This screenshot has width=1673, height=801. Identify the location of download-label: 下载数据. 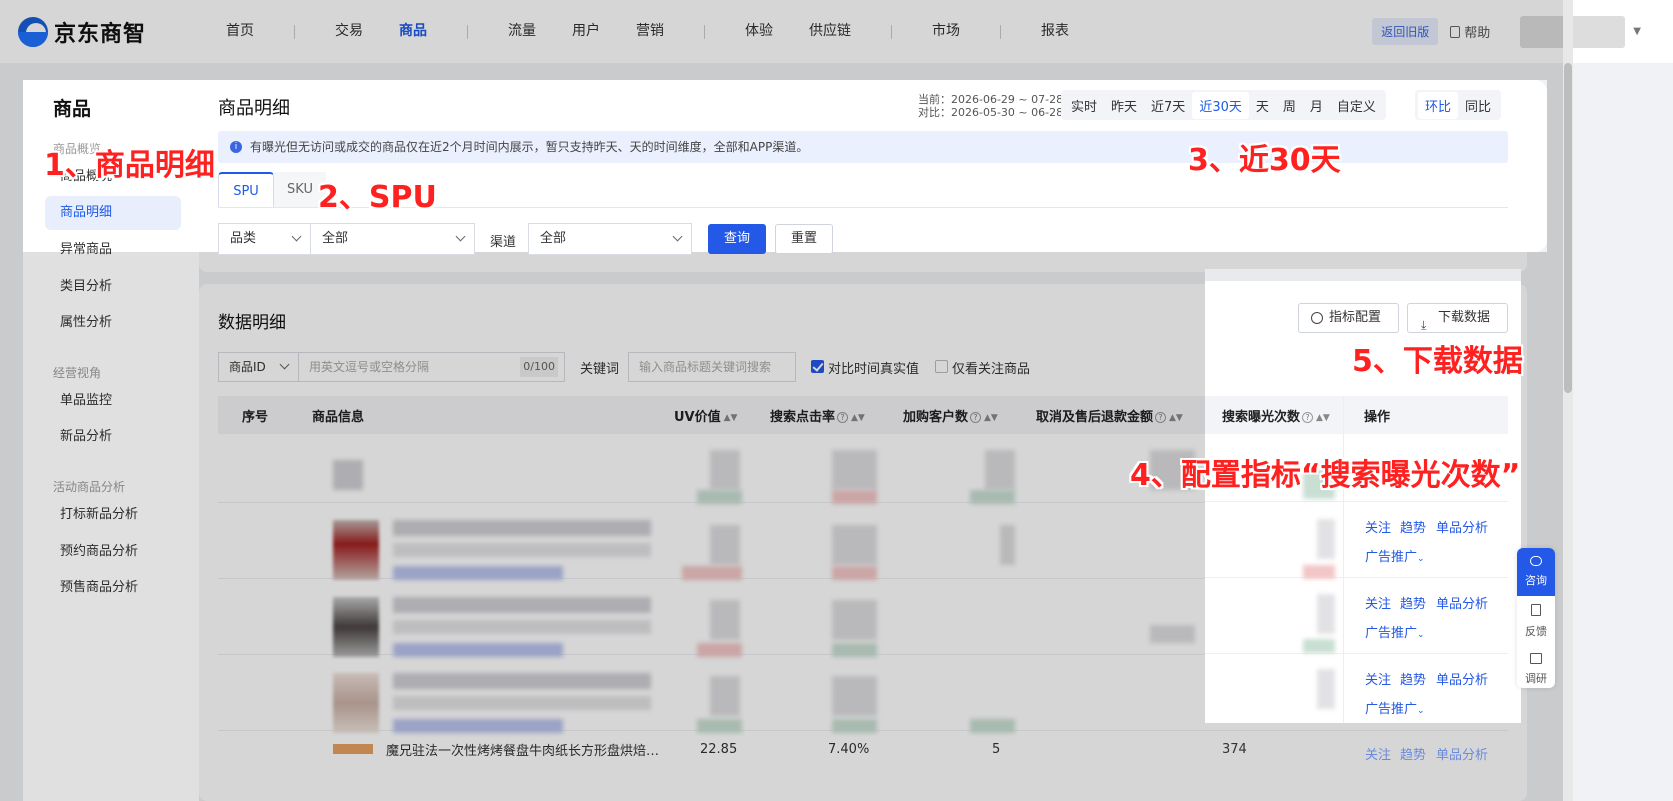
(1464, 317).